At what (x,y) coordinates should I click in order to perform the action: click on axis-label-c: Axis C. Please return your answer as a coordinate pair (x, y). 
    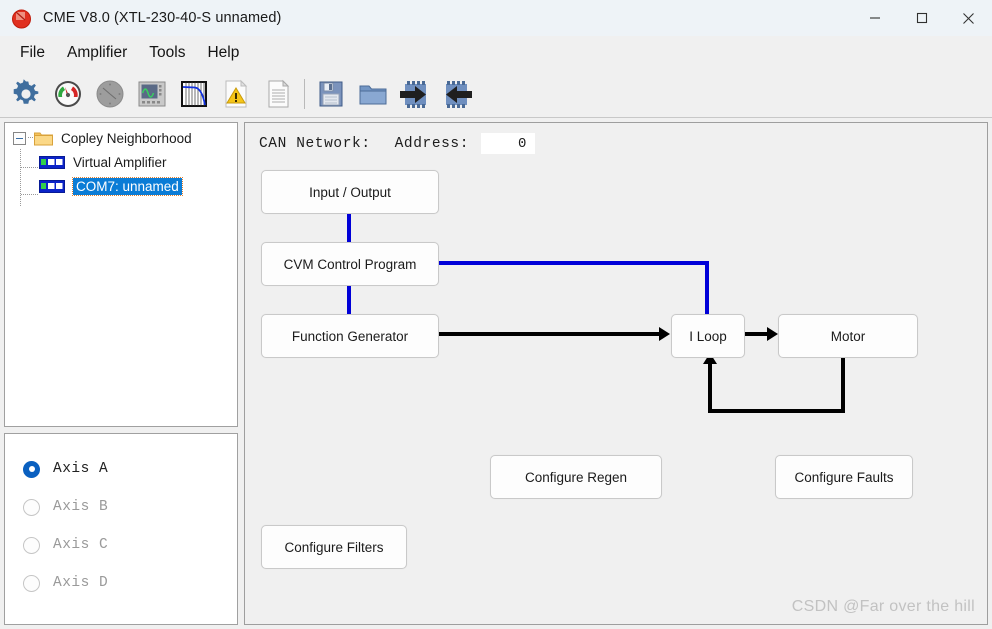
    Looking at the image, I should click on (81, 545).